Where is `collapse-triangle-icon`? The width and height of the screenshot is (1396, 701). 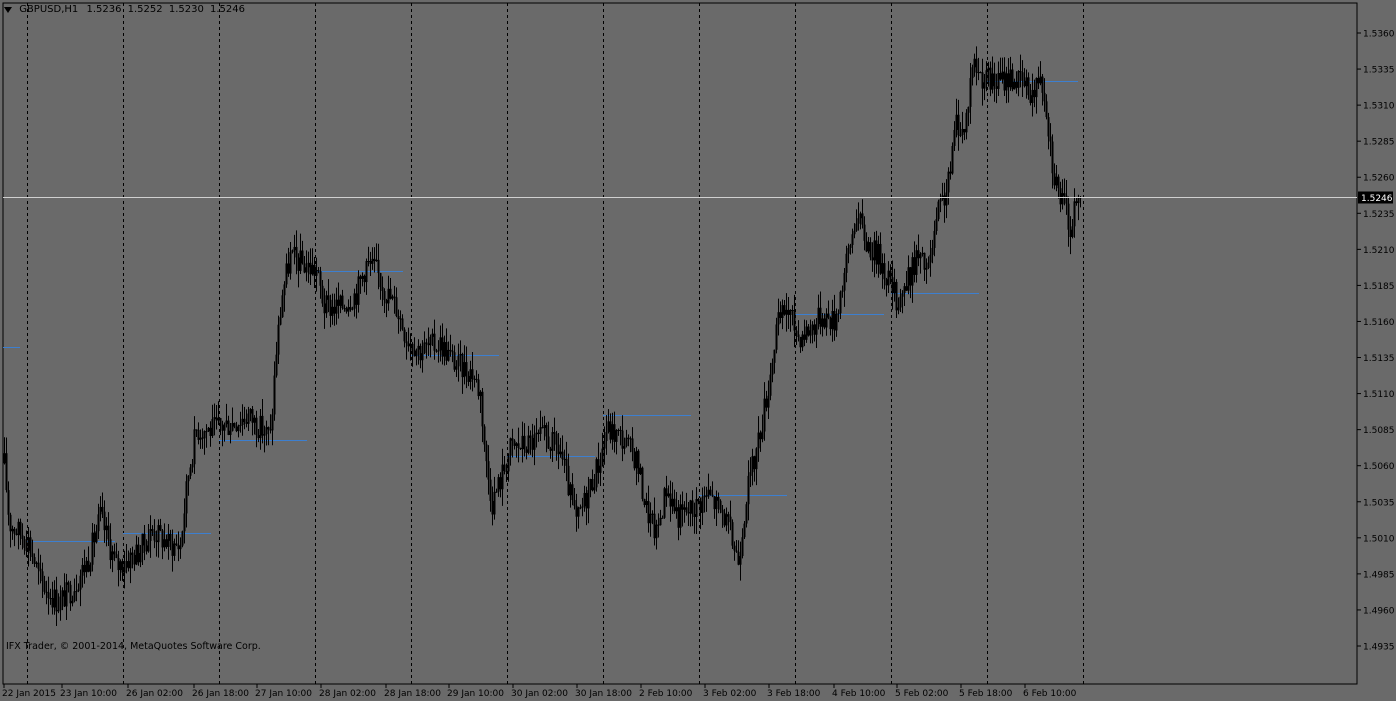
collapse-triangle-icon is located at coordinates (8, 9).